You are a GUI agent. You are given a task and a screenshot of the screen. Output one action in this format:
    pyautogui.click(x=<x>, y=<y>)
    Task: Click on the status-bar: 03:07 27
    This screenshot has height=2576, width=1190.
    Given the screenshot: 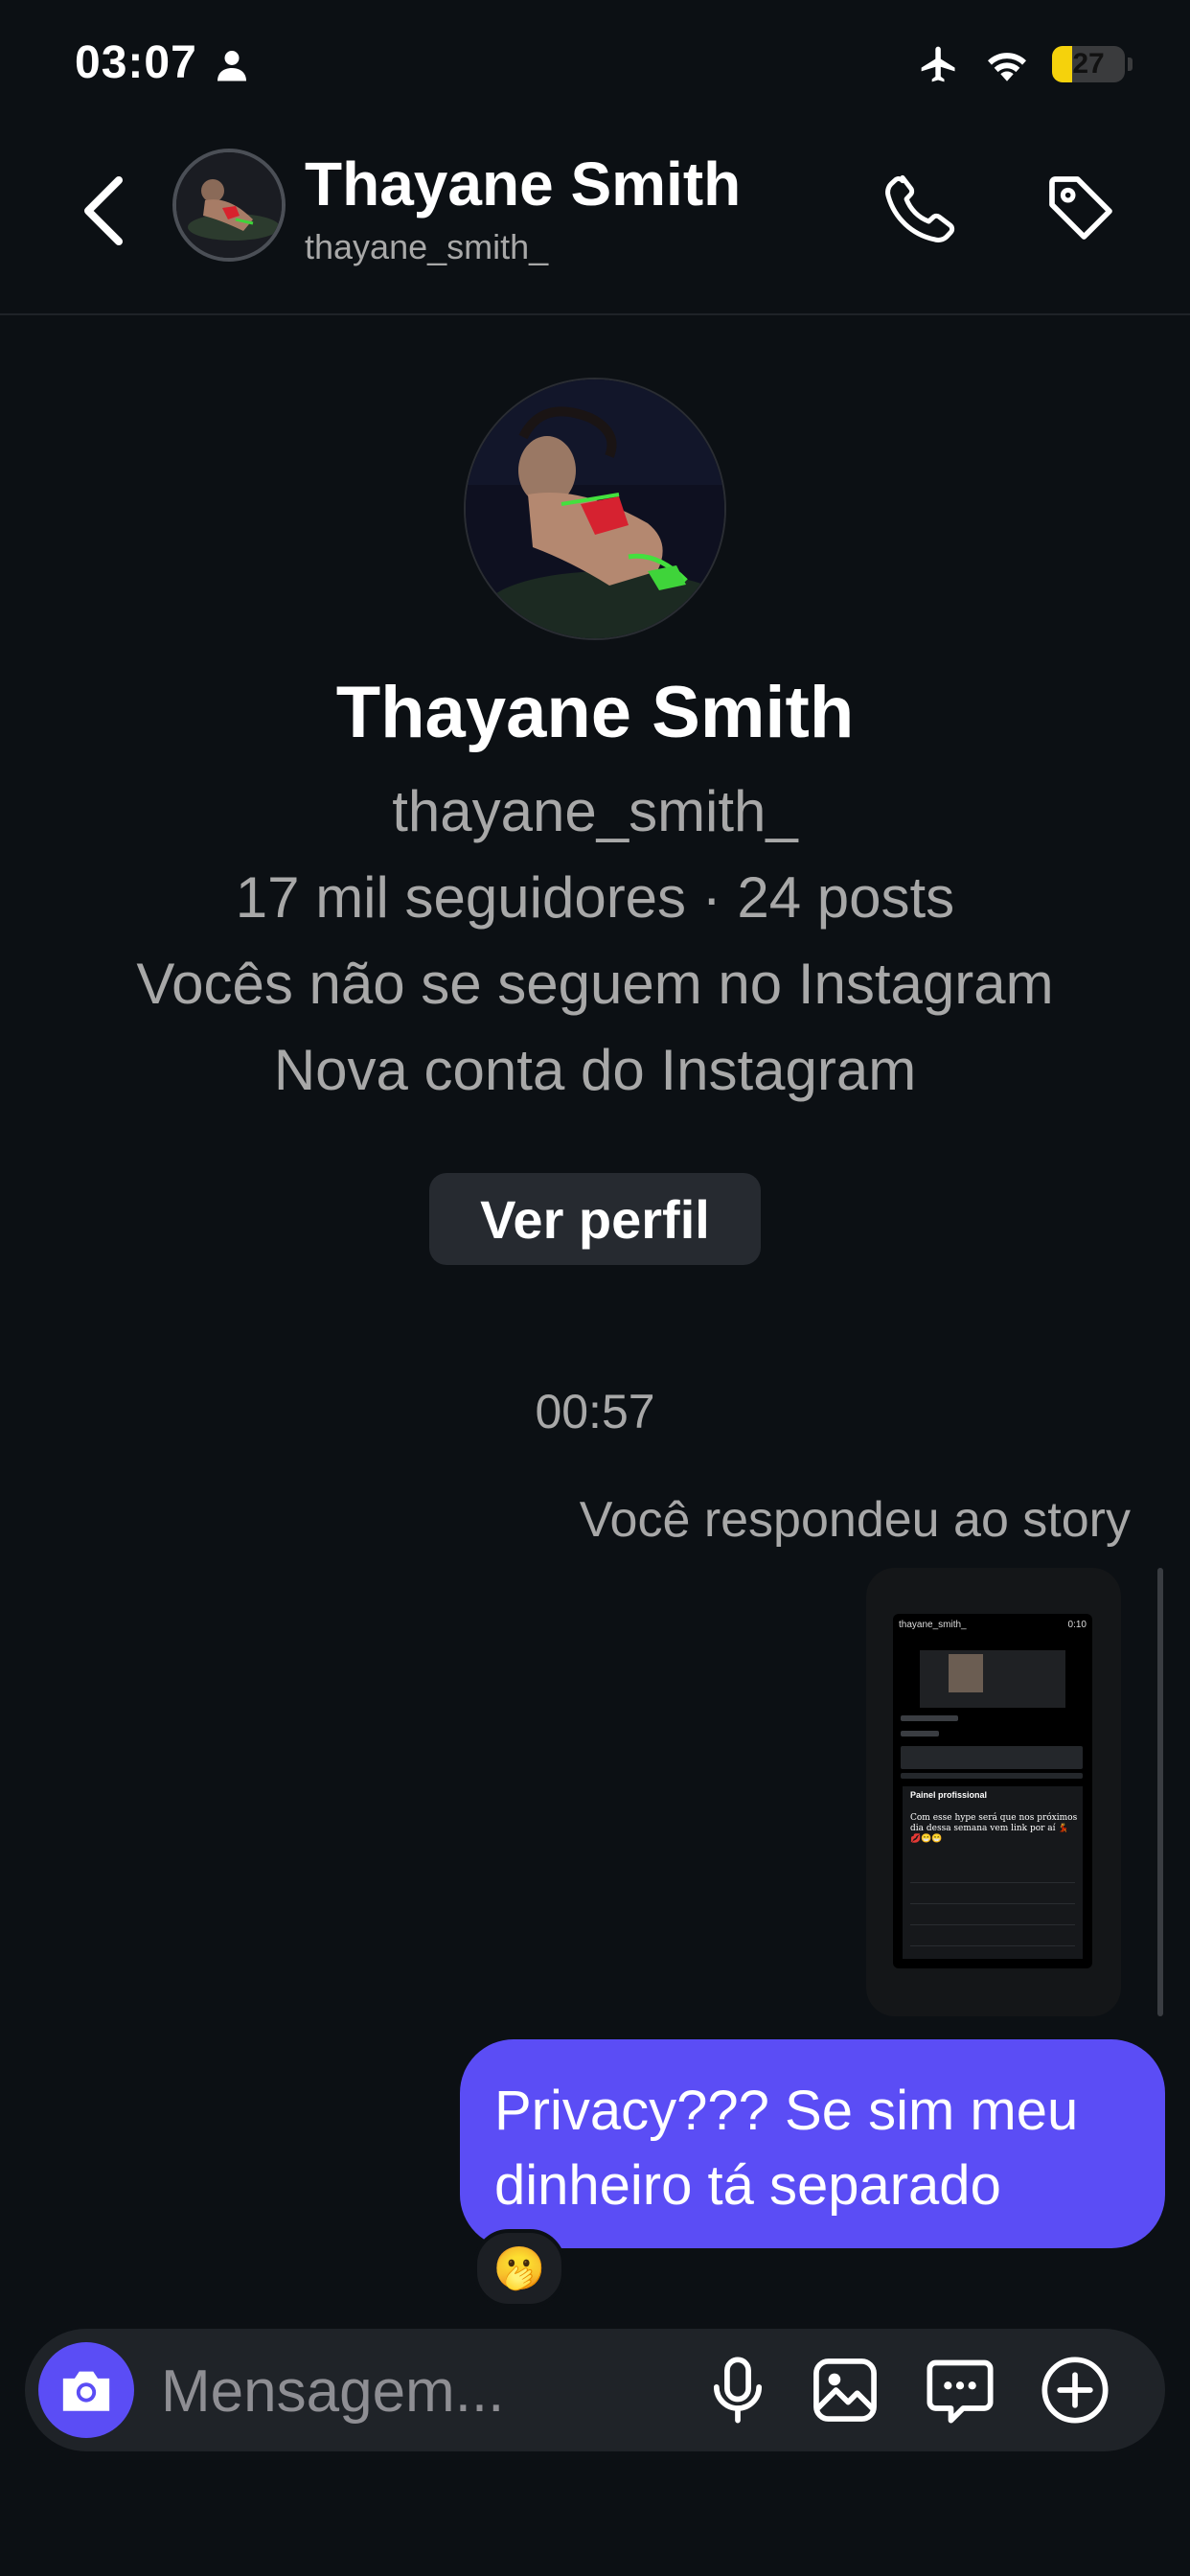 What is the action you would take?
    pyautogui.click(x=595, y=64)
    